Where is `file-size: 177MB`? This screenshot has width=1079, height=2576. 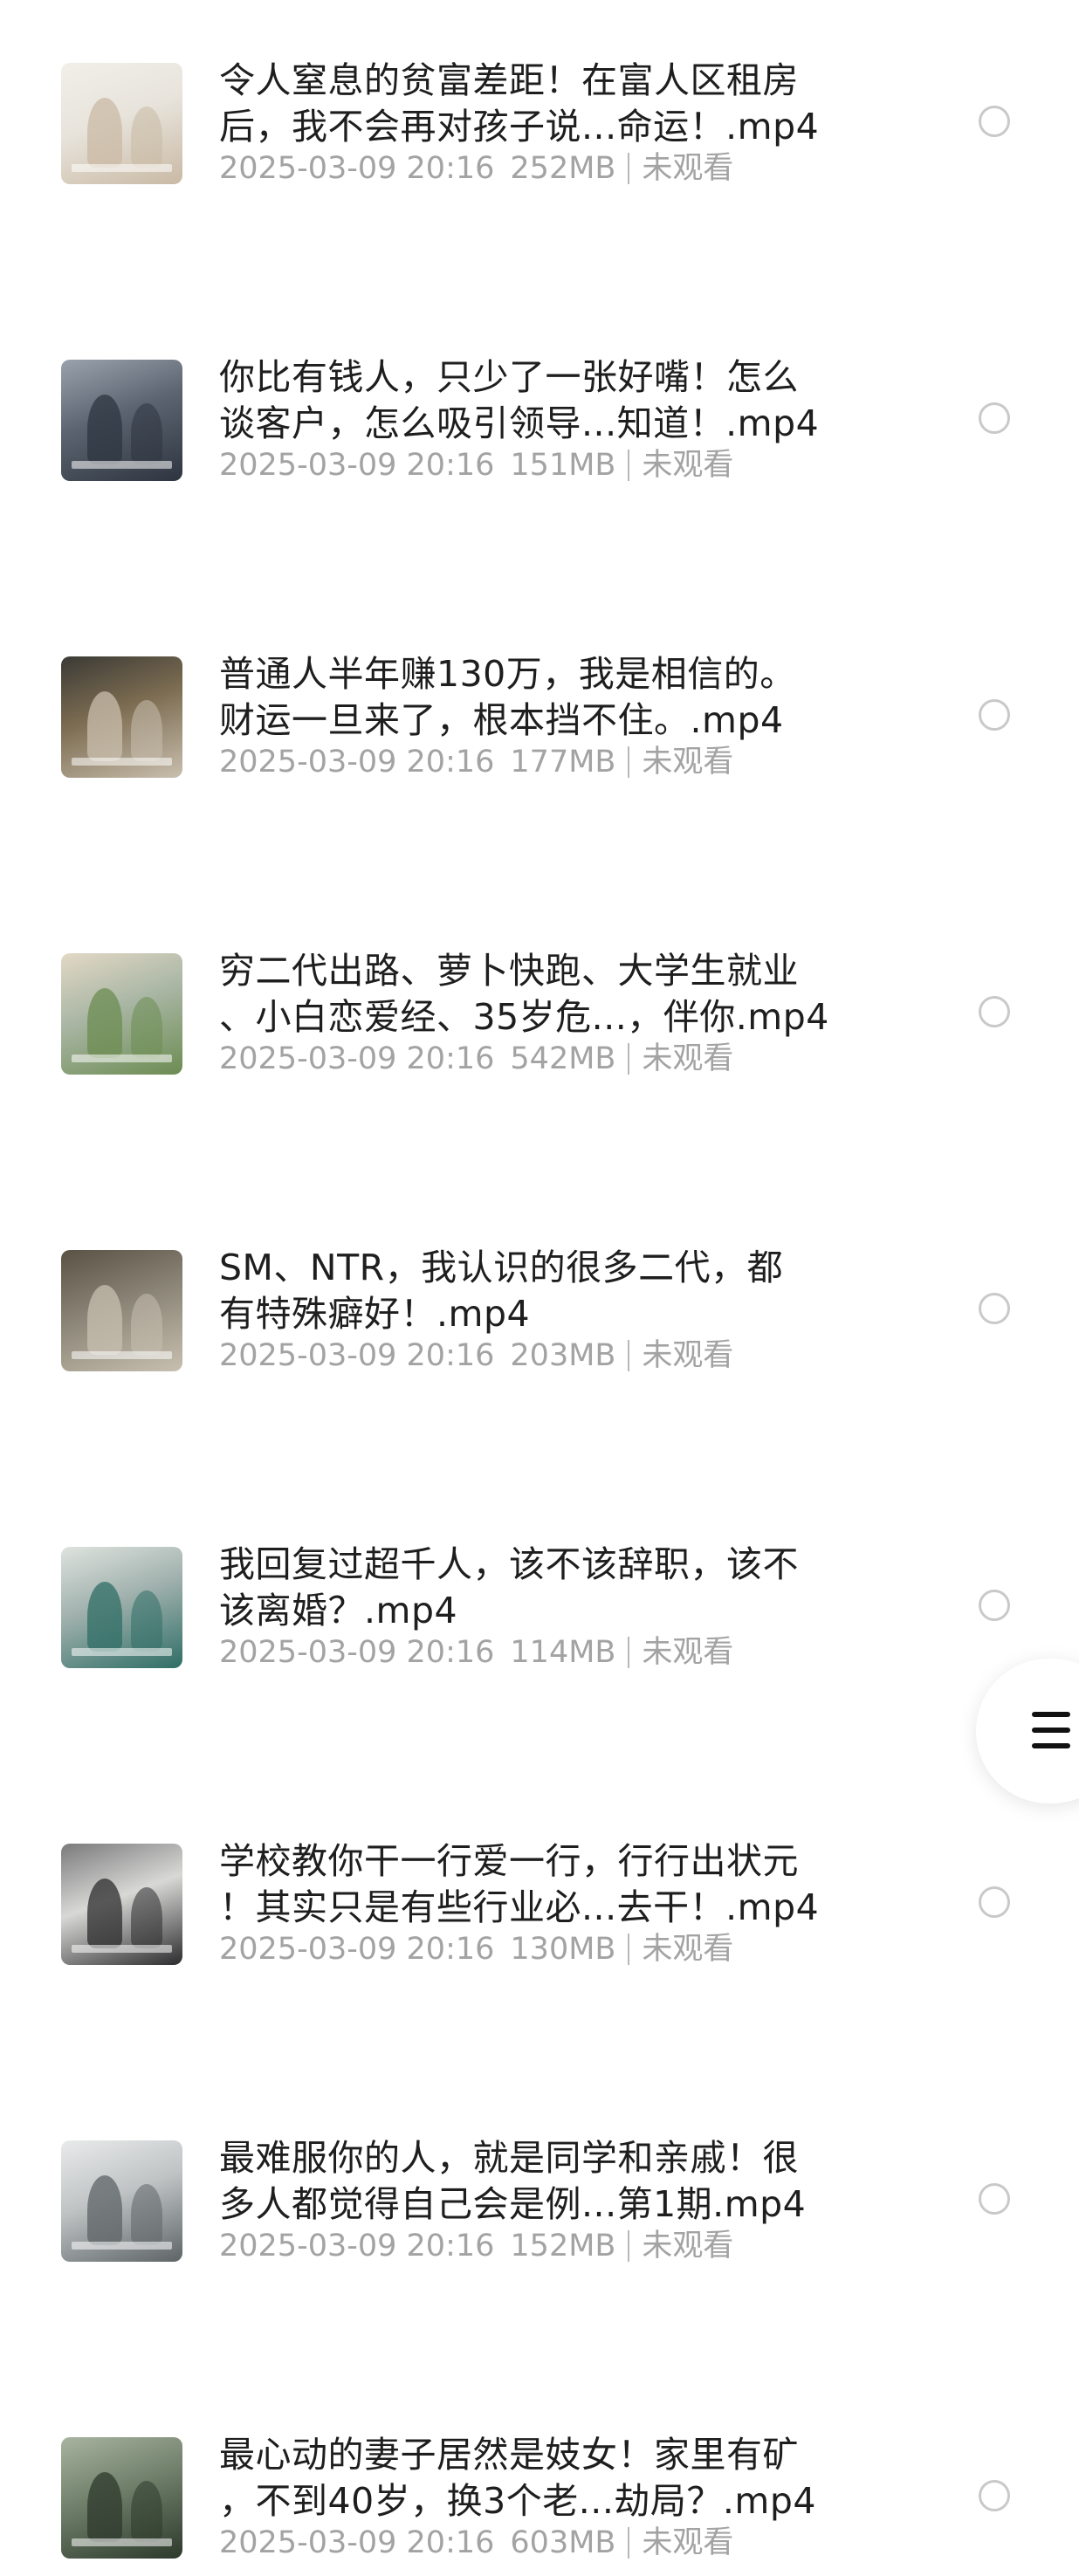
file-size: 177MB is located at coordinates (563, 763).